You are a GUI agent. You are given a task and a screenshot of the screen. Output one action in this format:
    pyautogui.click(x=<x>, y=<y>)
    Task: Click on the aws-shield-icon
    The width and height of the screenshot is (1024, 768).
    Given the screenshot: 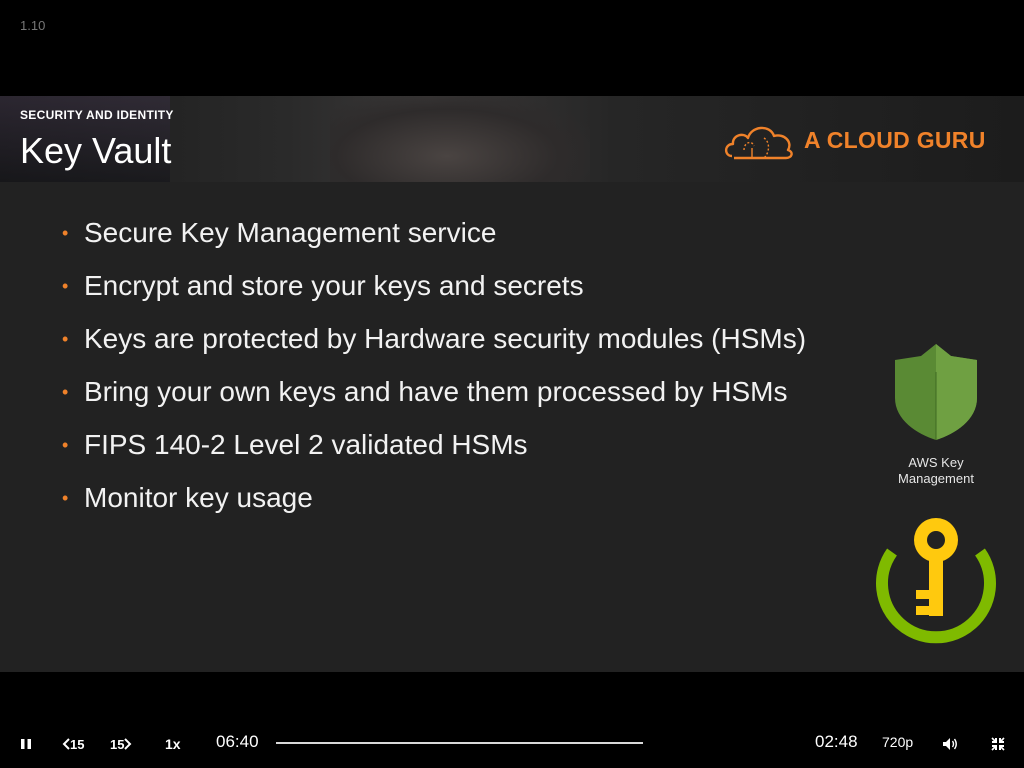 What is the action you would take?
    pyautogui.click(x=936, y=392)
    